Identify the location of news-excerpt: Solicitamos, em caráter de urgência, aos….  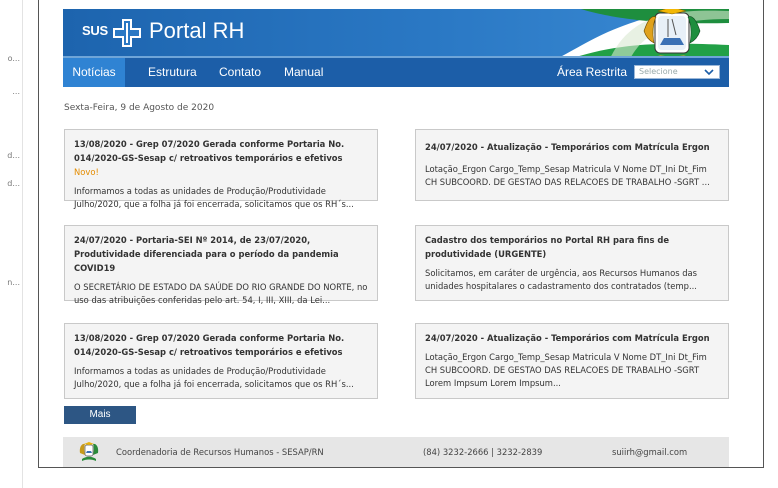
(561, 279).